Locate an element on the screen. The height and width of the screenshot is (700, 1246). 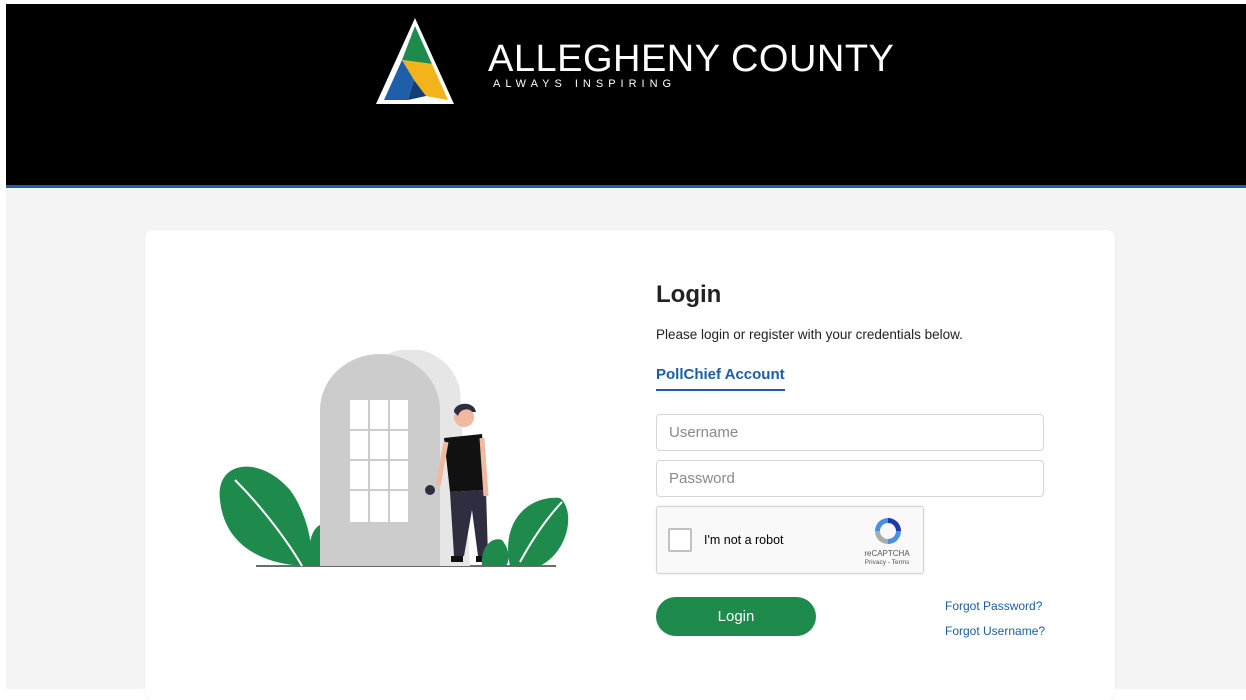
door-illustration is located at coordinates (394, 458).